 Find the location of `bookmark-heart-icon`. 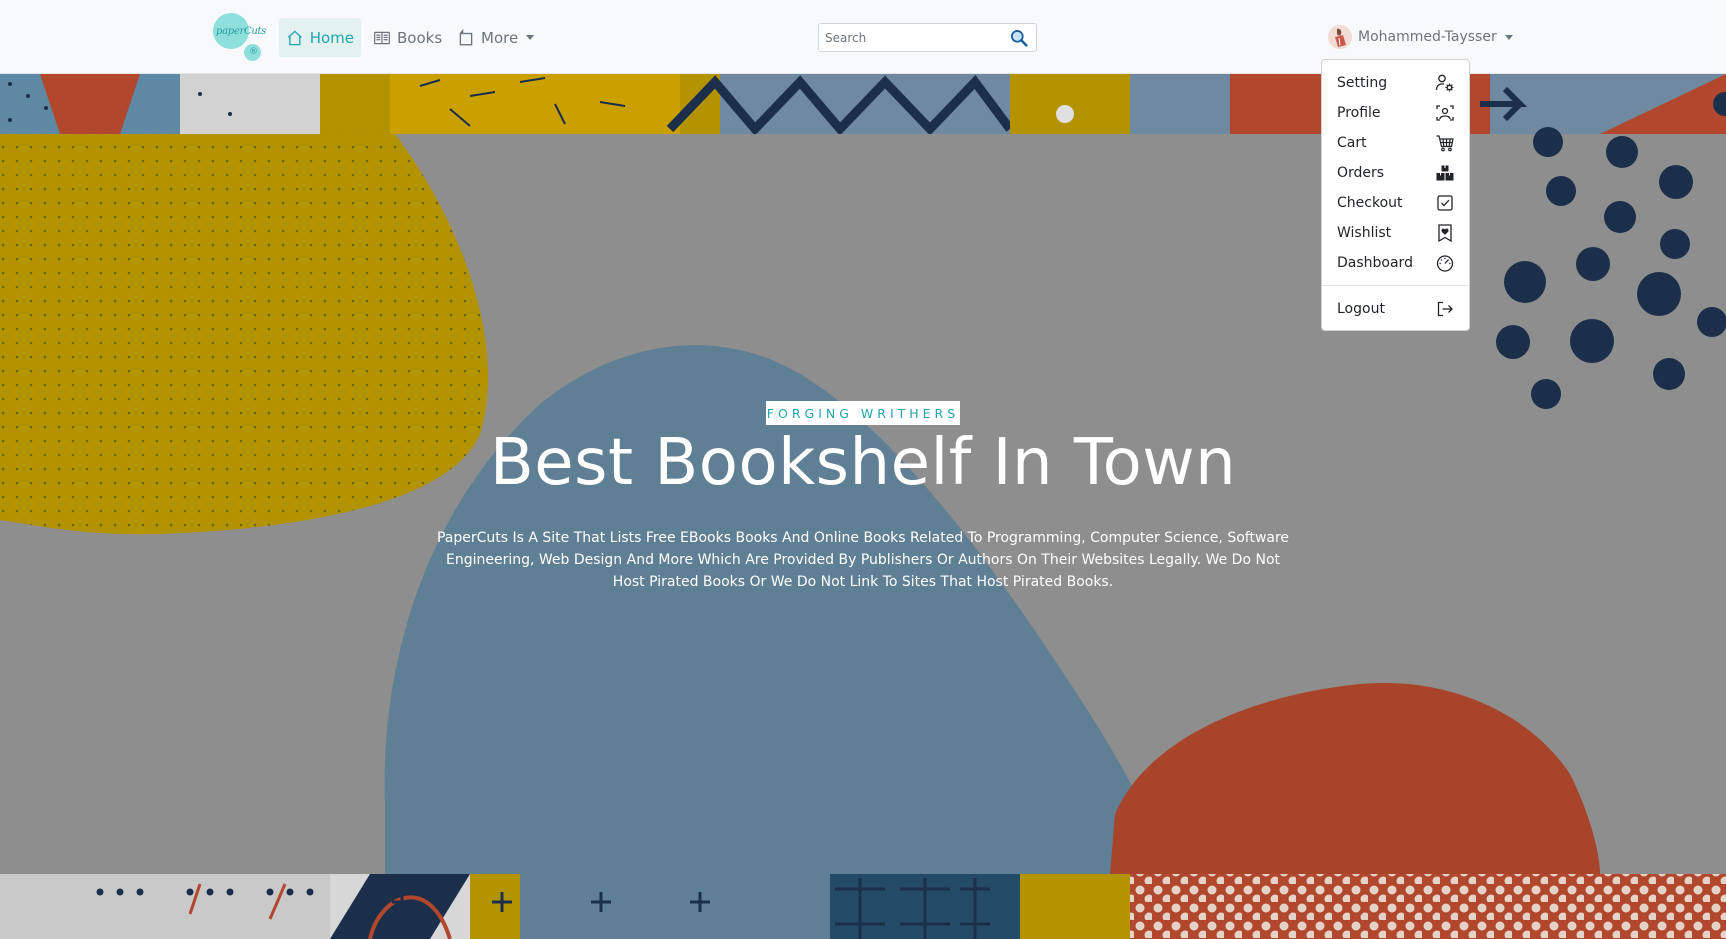

bookmark-heart-icon is located at coordinates (1445, 233).